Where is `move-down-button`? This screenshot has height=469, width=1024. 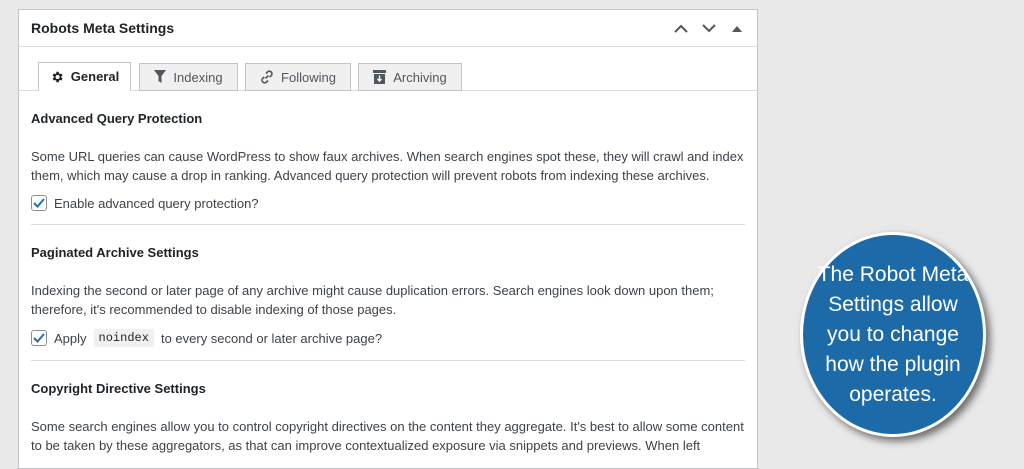 move-down-button is located at coordinates (709, 29).